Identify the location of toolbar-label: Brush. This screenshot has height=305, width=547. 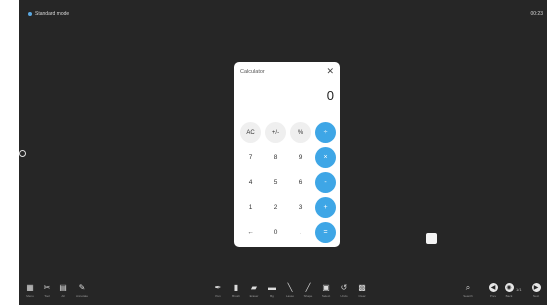
(236, 296).